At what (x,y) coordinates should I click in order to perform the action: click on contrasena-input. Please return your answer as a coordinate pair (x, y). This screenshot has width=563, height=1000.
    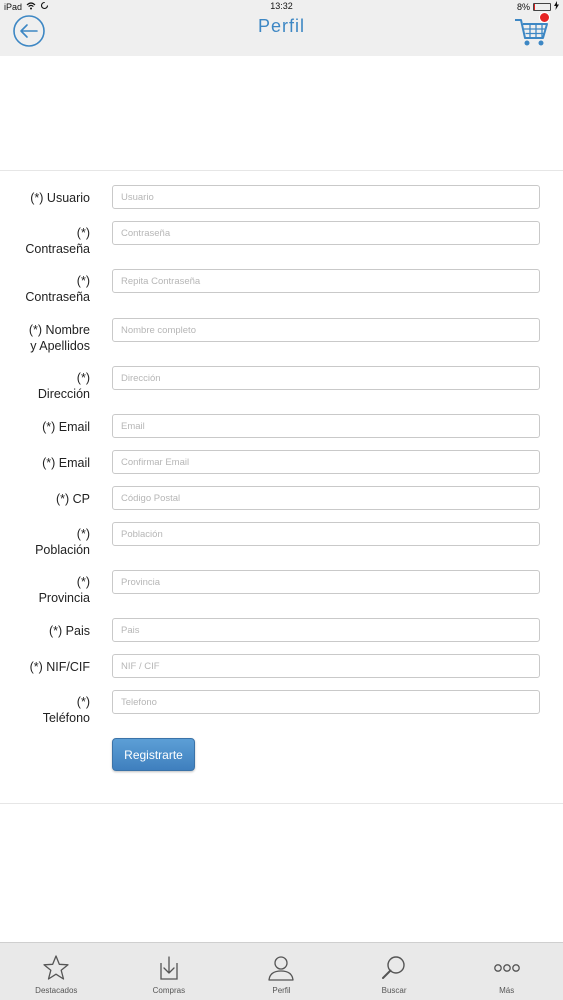
    Looking at the image, I should click on (326, 233).